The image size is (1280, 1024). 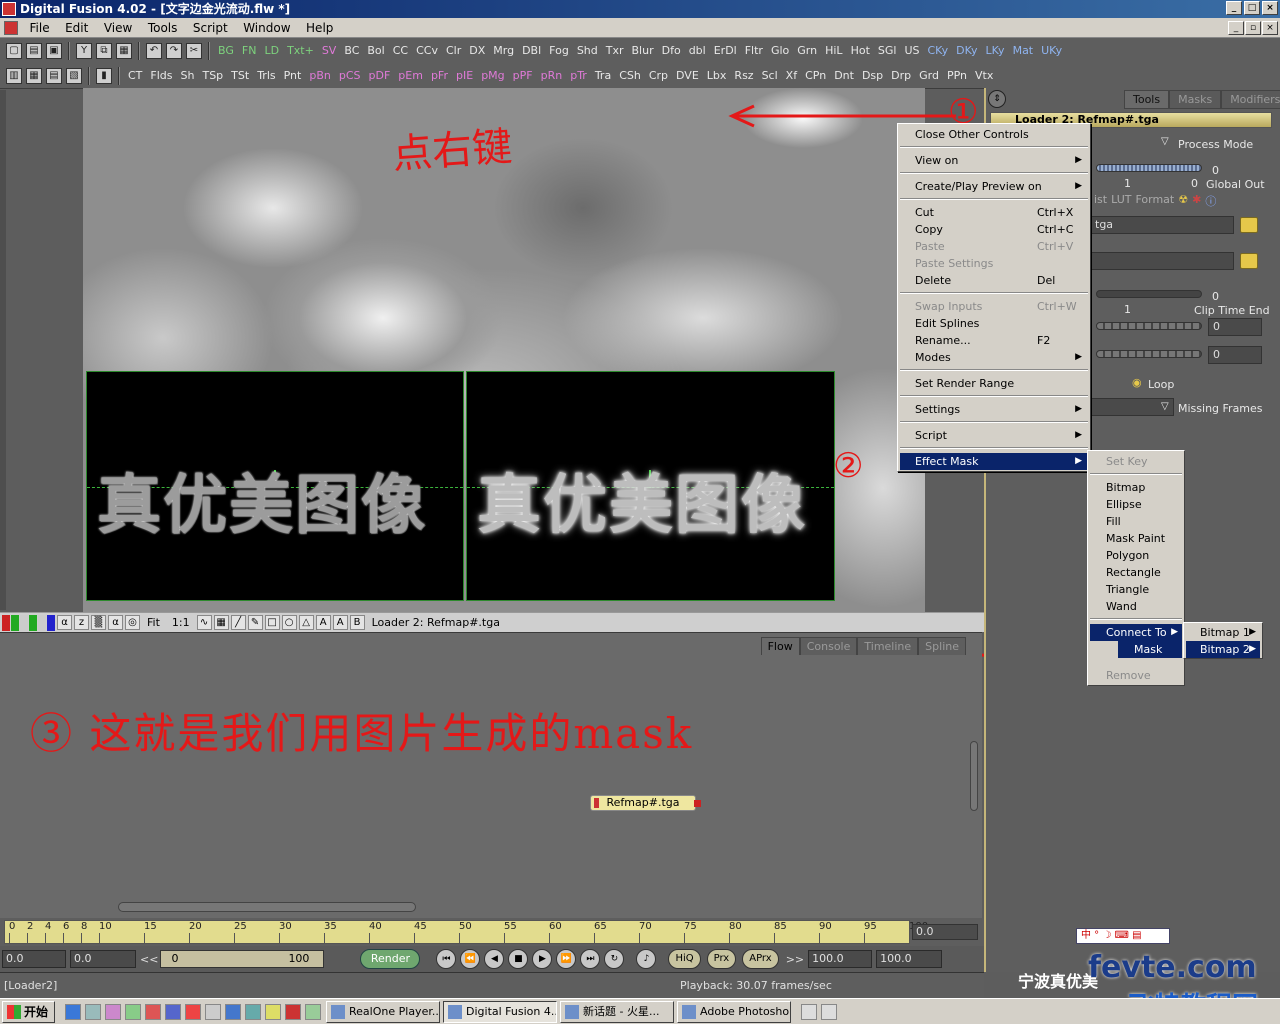 What do you see at coordinates (994, 280) in the screenshot?
I see `menu-delete: Delete Del` at bounding box center [994, 280].